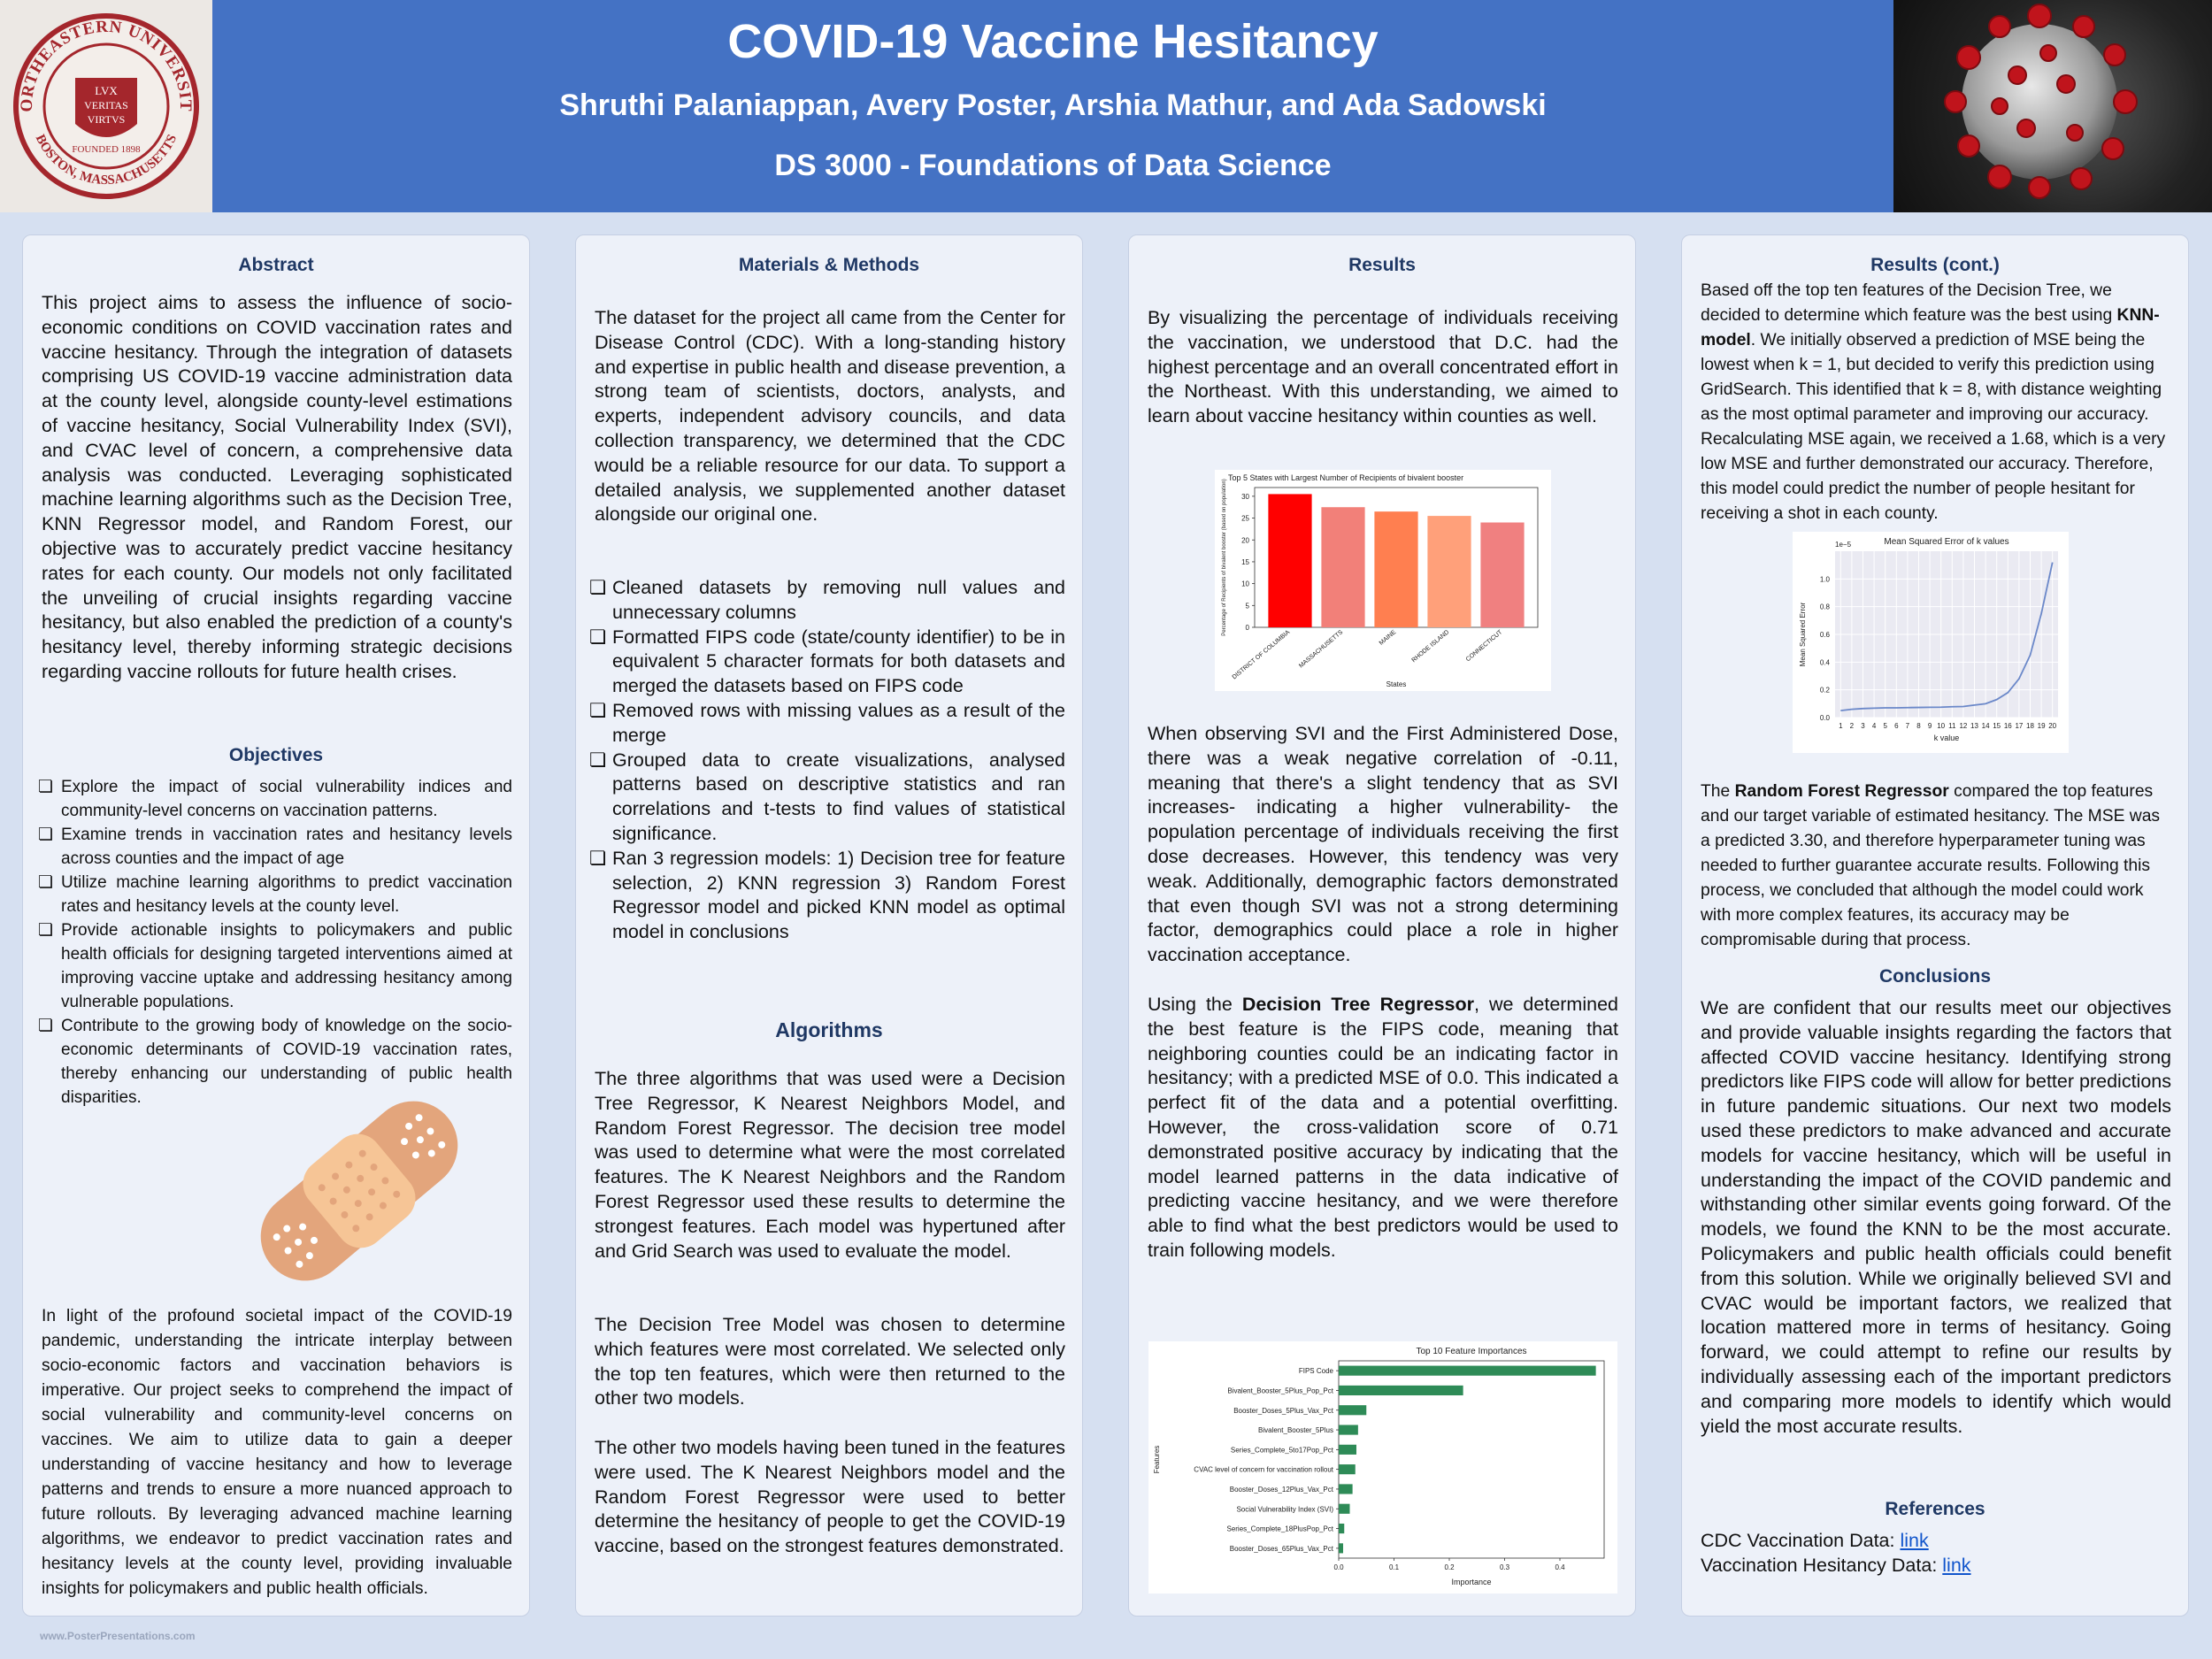 The image size is (2212, 1659). Describe the element at coordinates (1826, 635) in the screenshot. I see `y-tick-label: 0.6` at that location.